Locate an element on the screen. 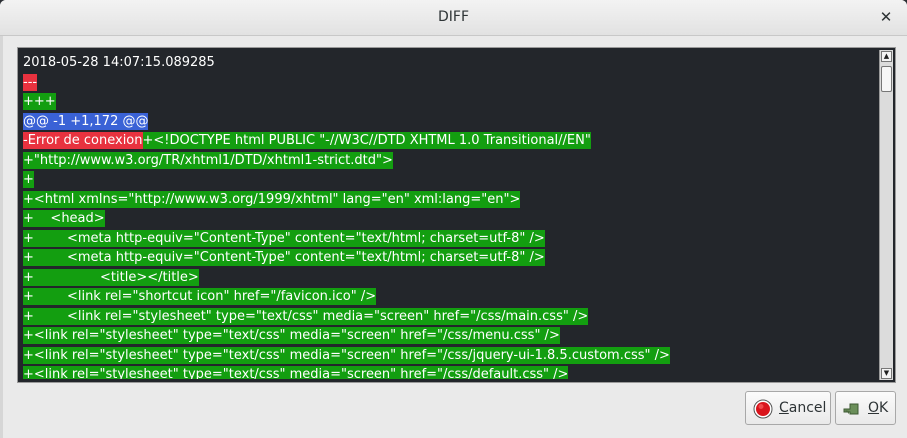 This screenshot has height=438, width=907. diff-segment-hunk: @@ -1 +1,172 @@ is located at coordinates (86, 121).